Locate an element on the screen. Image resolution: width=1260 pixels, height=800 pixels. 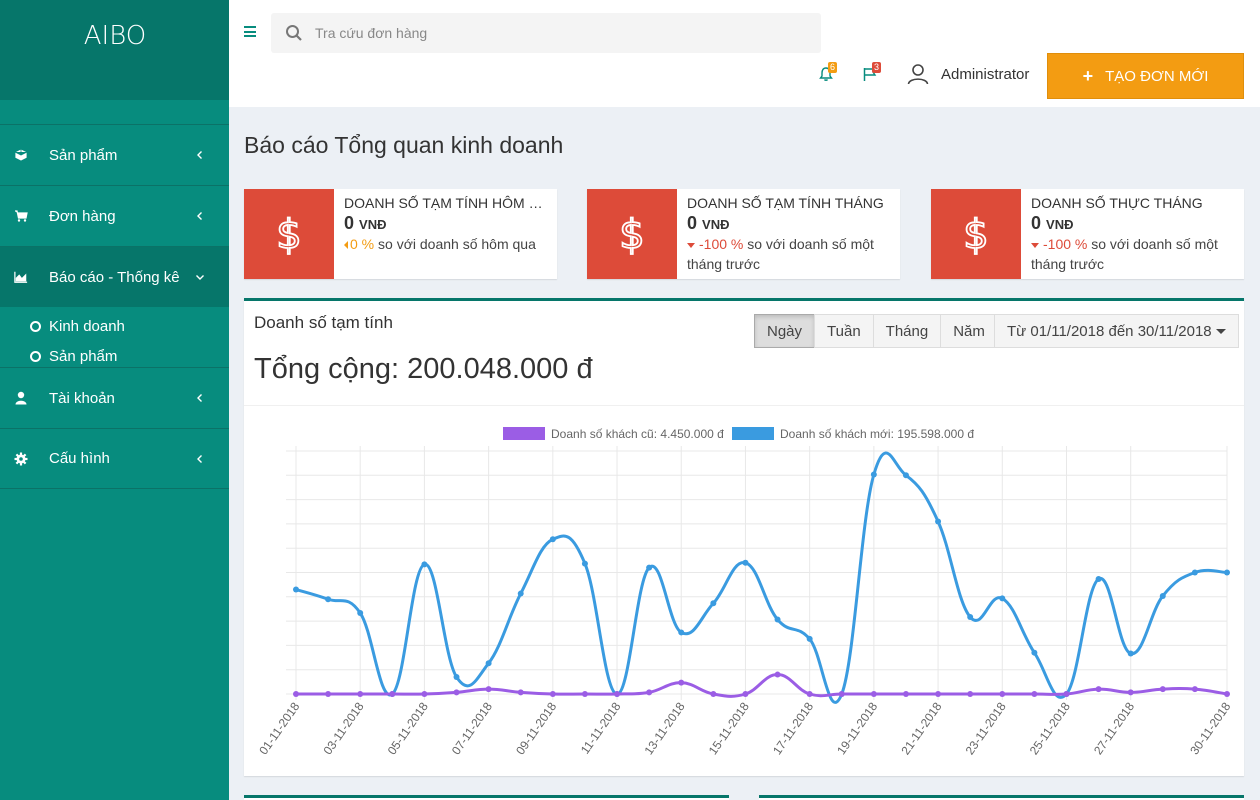
sidebar-item-don-hang: Đơn hàng is located at coordinates (114, 215).